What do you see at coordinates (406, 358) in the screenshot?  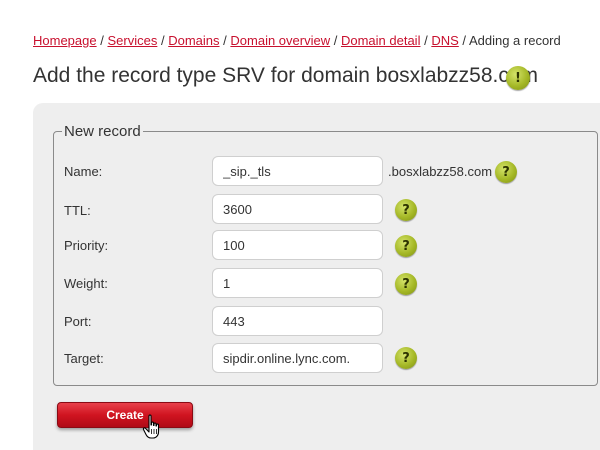 I see `target-help-icon: ?` at bounding box center [406, 358].